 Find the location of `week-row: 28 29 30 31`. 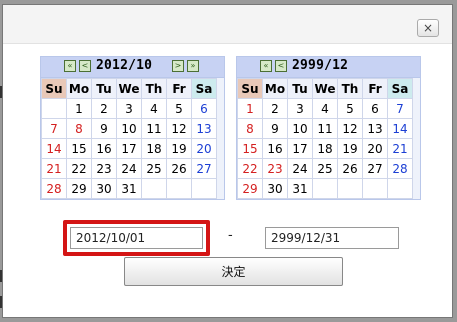

week-row: 28 29 30 31 is located at coordinates (129, 188).